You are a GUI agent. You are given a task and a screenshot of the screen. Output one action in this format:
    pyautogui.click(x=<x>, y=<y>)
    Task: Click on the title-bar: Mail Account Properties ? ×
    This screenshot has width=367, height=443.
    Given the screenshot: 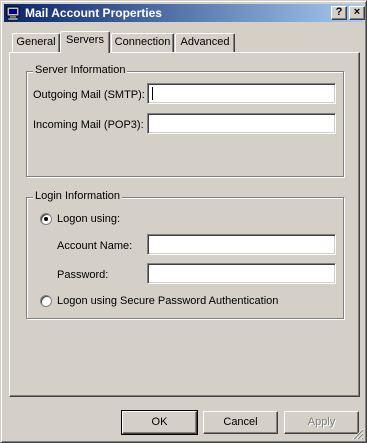 What is the action you would take?
    pyautogui.click(x=184, y=13)
    